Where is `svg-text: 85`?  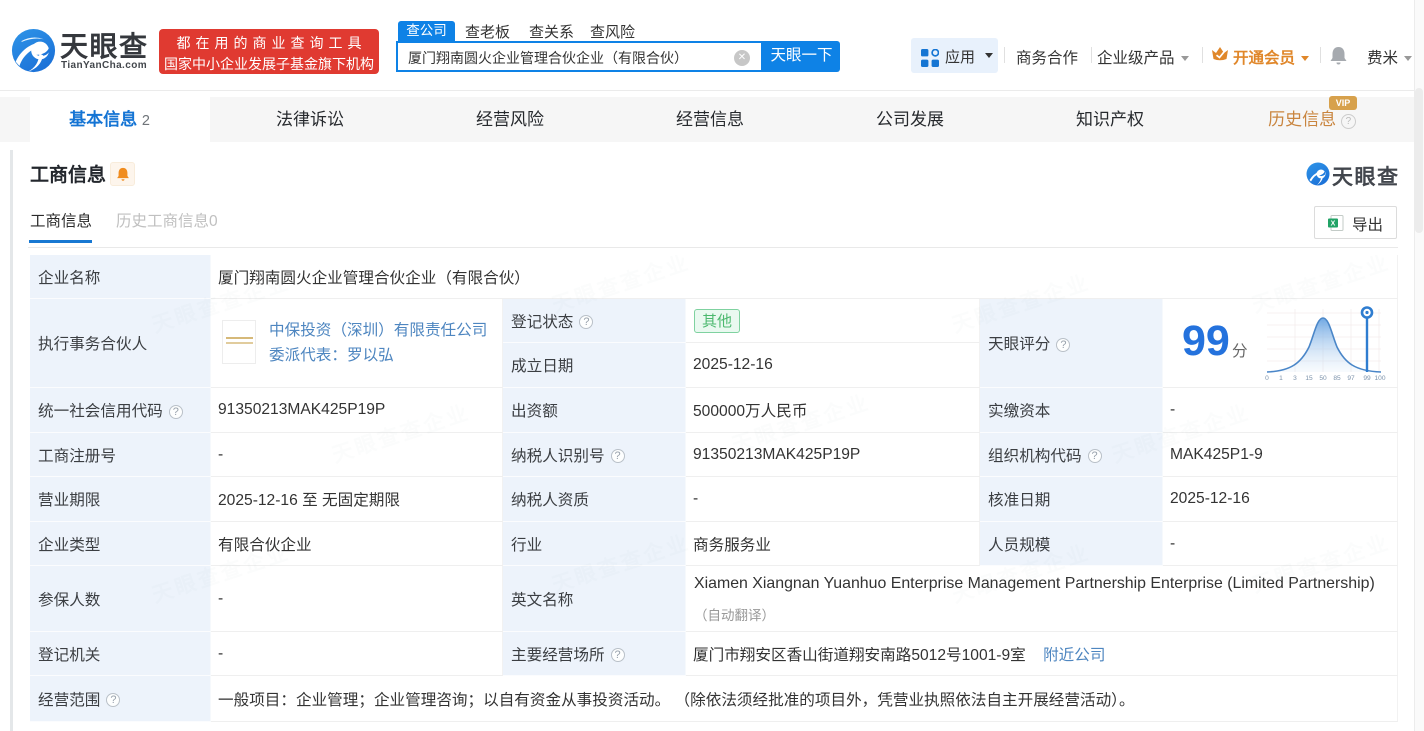
svg-text: 85 is located at coordinates (1337, 378).